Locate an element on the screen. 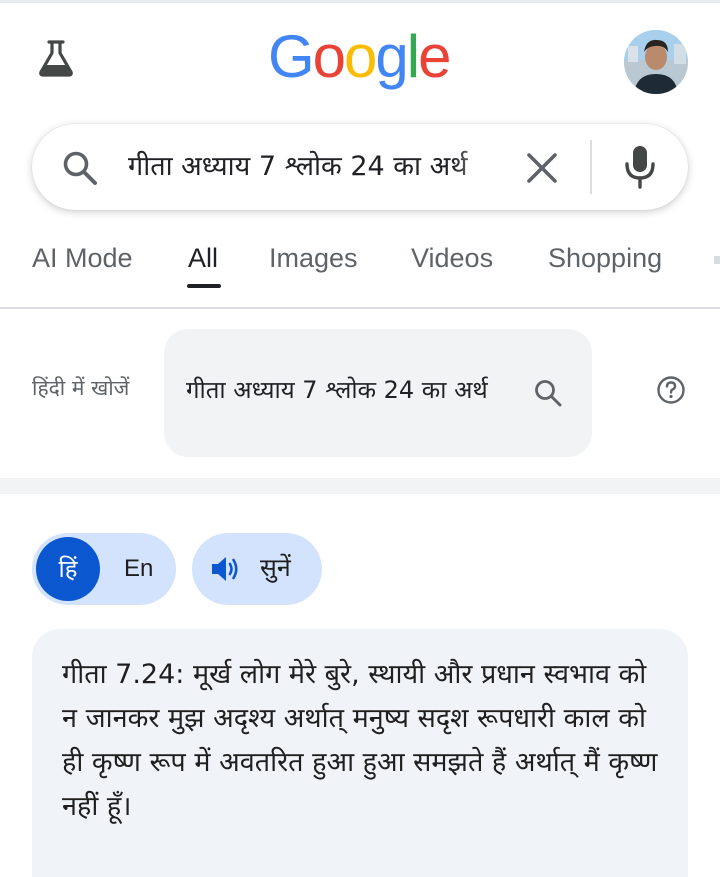  search-divider is located at coordinates (591, 167).